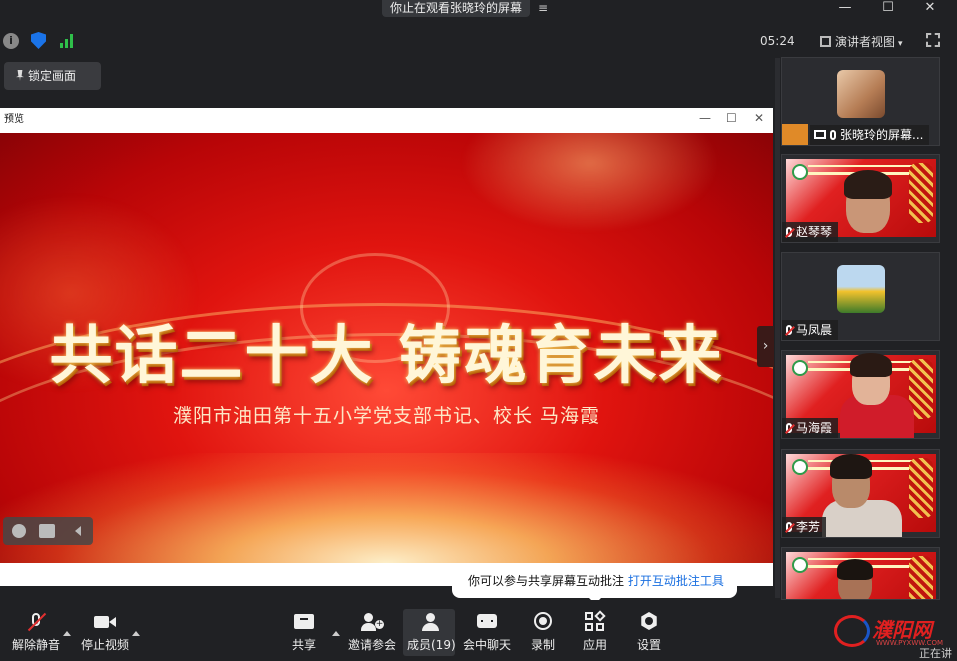 This screenshot has width=957, height=661. What do you see at coordinates (136, 633) in the screenshot?
I see `video-options-caret` at bounding box center [136, 633].